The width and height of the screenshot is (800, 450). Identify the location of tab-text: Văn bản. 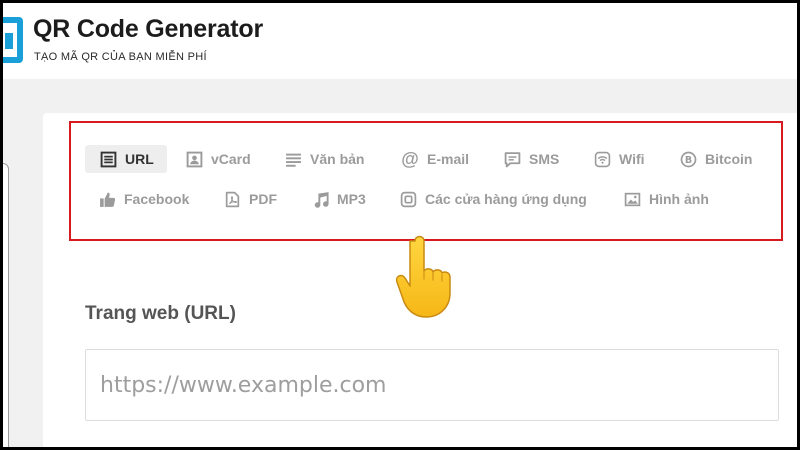
(324, 159).